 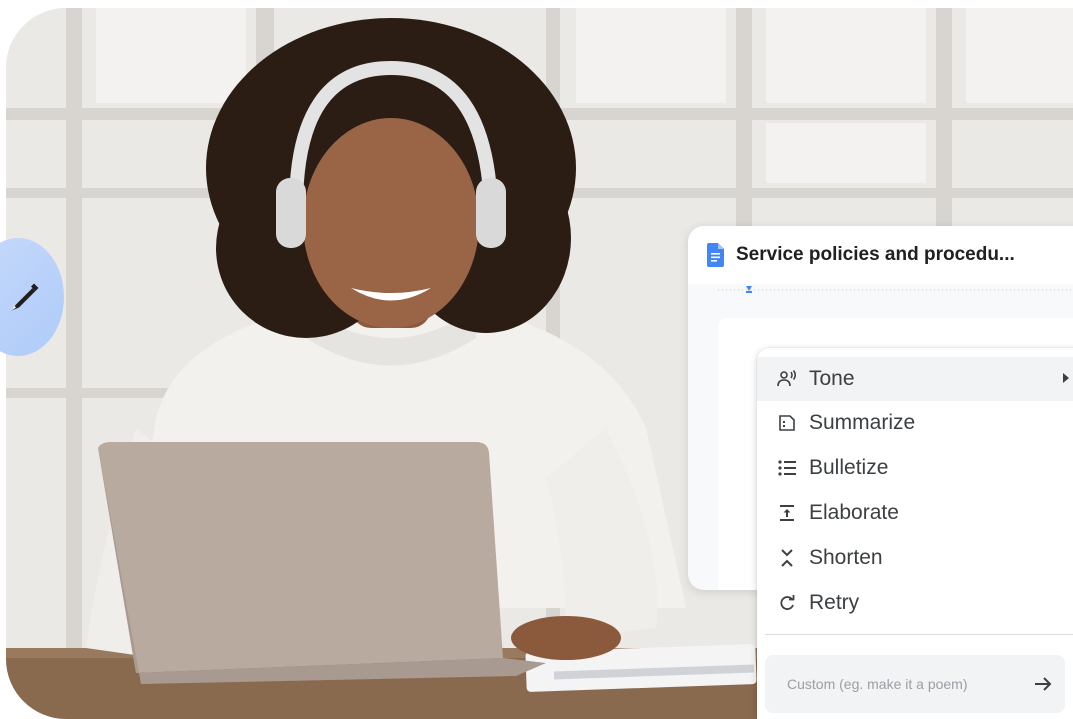 I want to click on menu-item-tone: Tone, so click(x=915, y=379).